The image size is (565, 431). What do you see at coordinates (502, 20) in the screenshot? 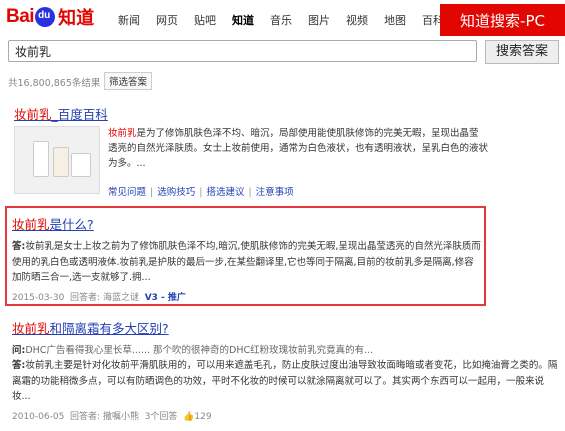
I see `overlay-tag: 知道搜索-PC` at bounding box center [502, 20].